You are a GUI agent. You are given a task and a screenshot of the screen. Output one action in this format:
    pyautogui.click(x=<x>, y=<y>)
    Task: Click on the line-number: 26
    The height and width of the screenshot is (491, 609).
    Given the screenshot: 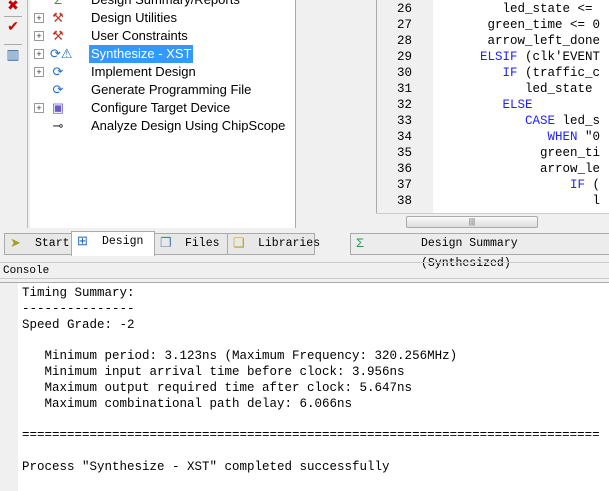 What is the action you would take?
    pyautogui.click(x=405, y=9)
    